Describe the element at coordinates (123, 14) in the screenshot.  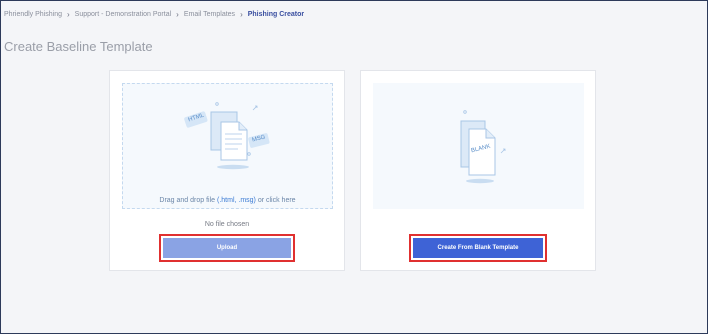
I see `breadcrumb-item-portal: Support - Demonstration Portal` at that location.